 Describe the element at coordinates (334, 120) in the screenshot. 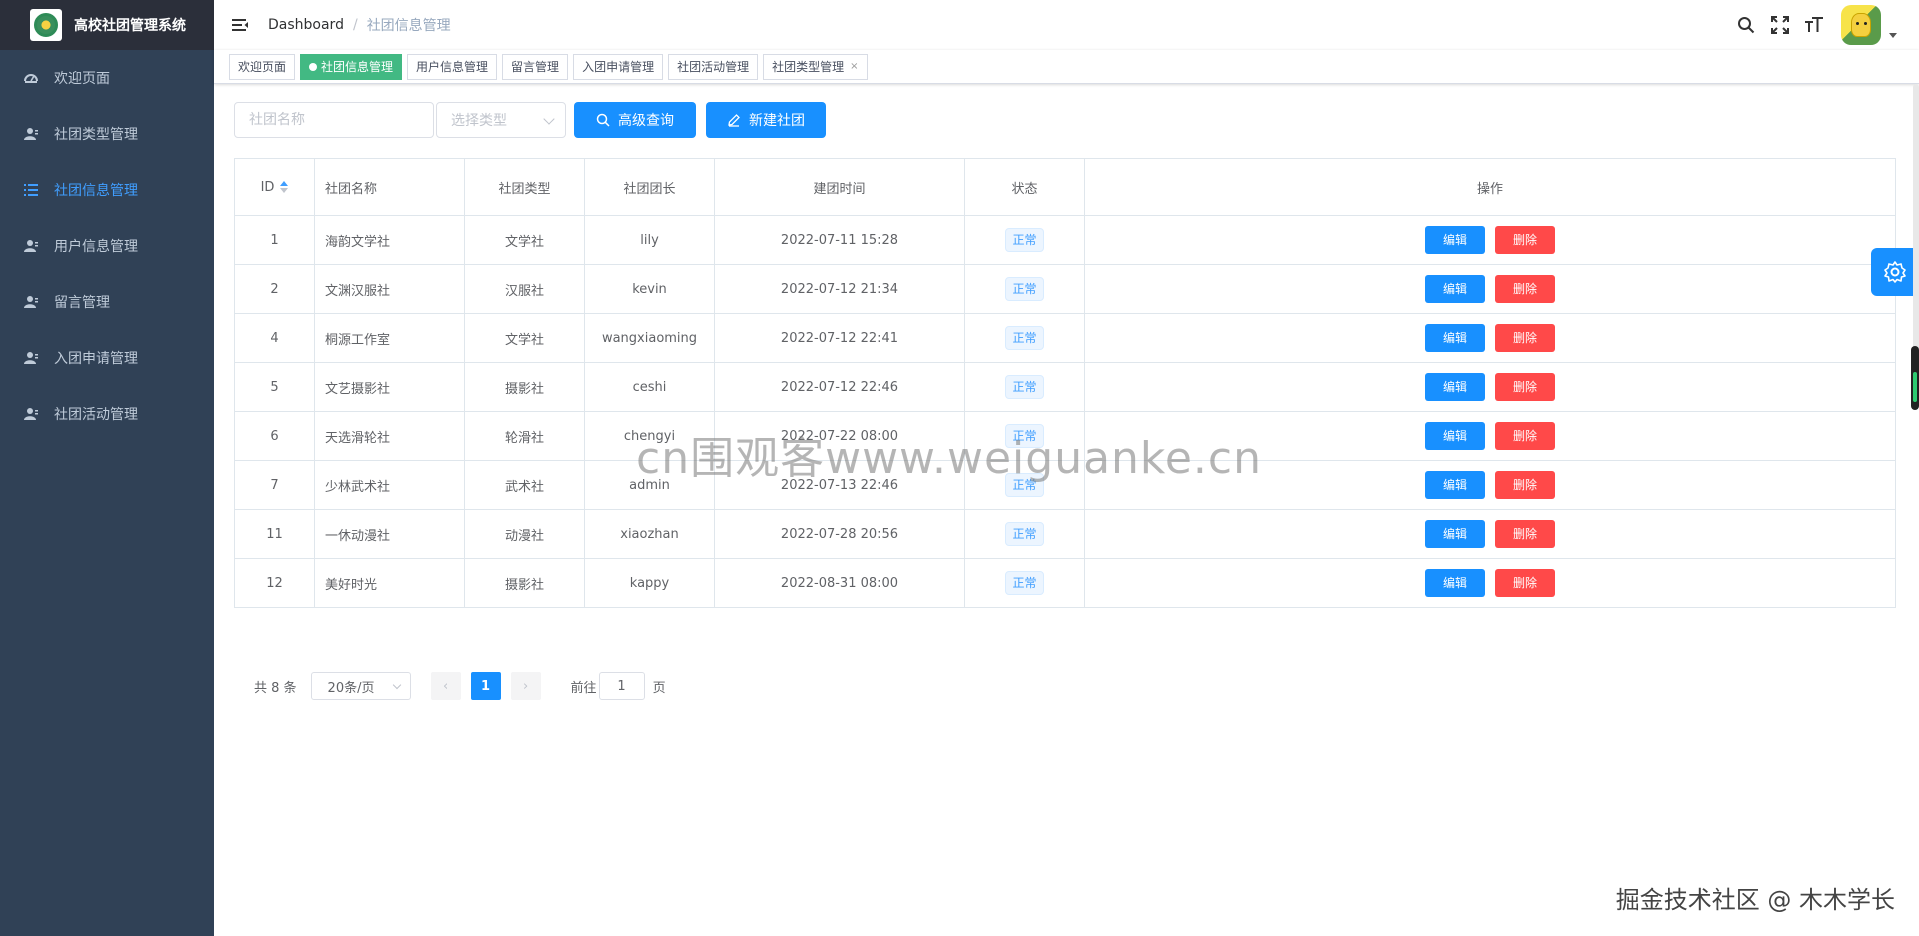

I see `club-name-input` at that location.